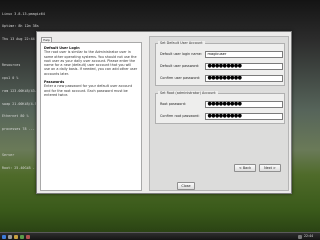 The height and width of the screenshot is (240, 320). Describe the element at coordinates (180, 78) in the screenshot. I see `user-confirm-label: Confirm user password:` at that location.